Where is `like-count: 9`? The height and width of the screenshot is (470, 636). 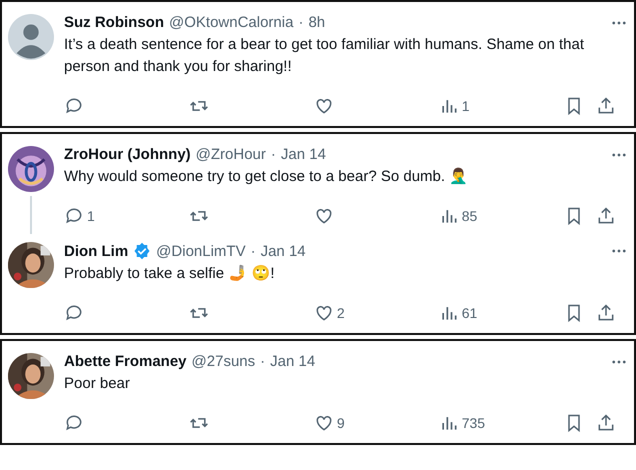 like-count: 9 is located at coordinates (340, 423).